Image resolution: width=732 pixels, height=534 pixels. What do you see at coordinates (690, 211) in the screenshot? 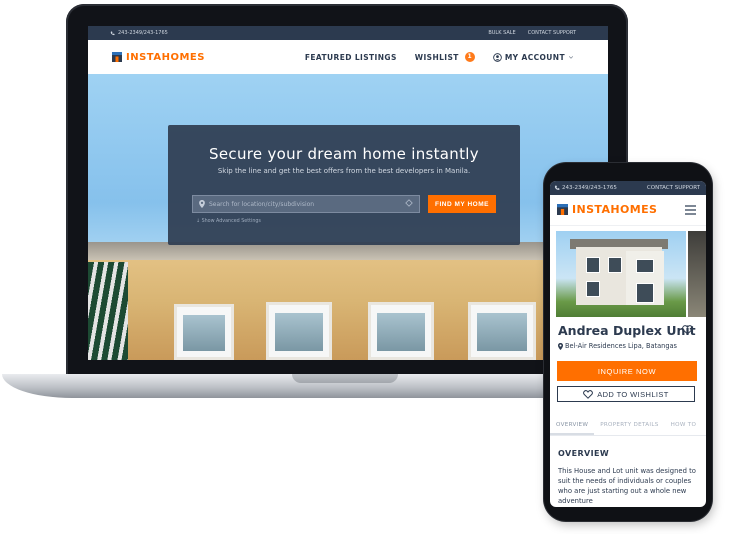
I see `menu-icon` at bounding box center [690, 211].